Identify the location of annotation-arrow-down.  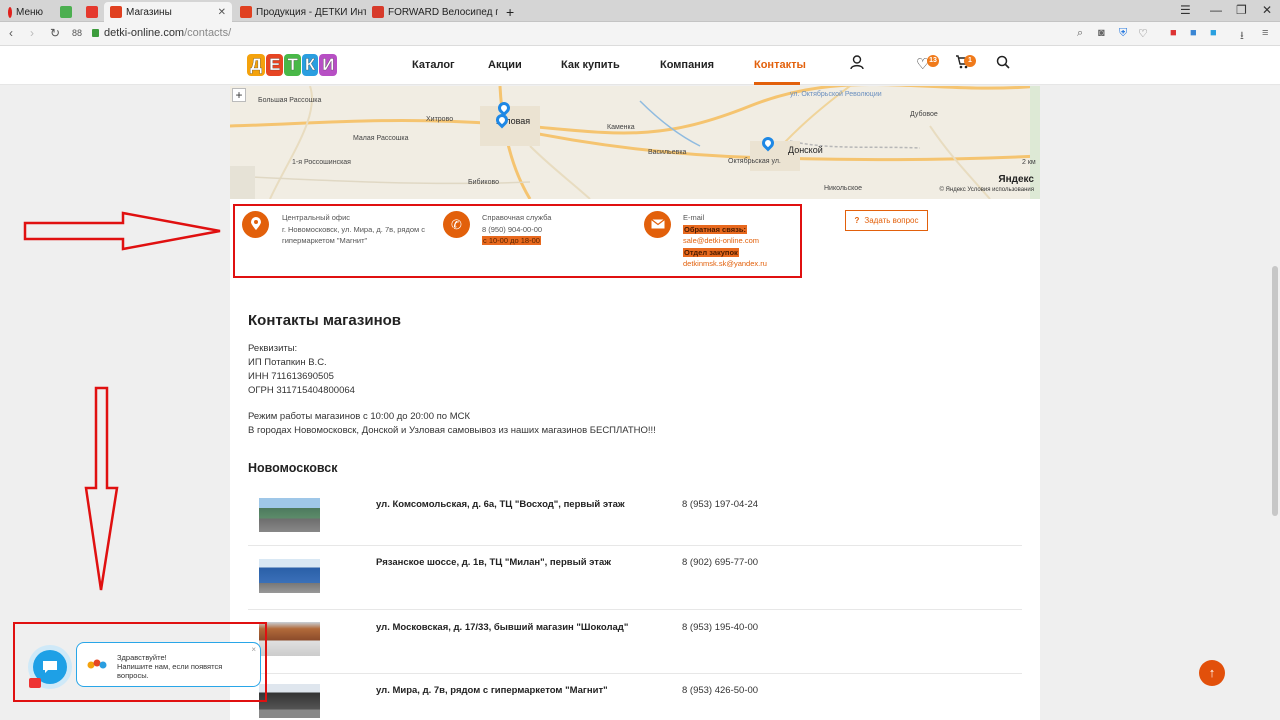
(101, 488).